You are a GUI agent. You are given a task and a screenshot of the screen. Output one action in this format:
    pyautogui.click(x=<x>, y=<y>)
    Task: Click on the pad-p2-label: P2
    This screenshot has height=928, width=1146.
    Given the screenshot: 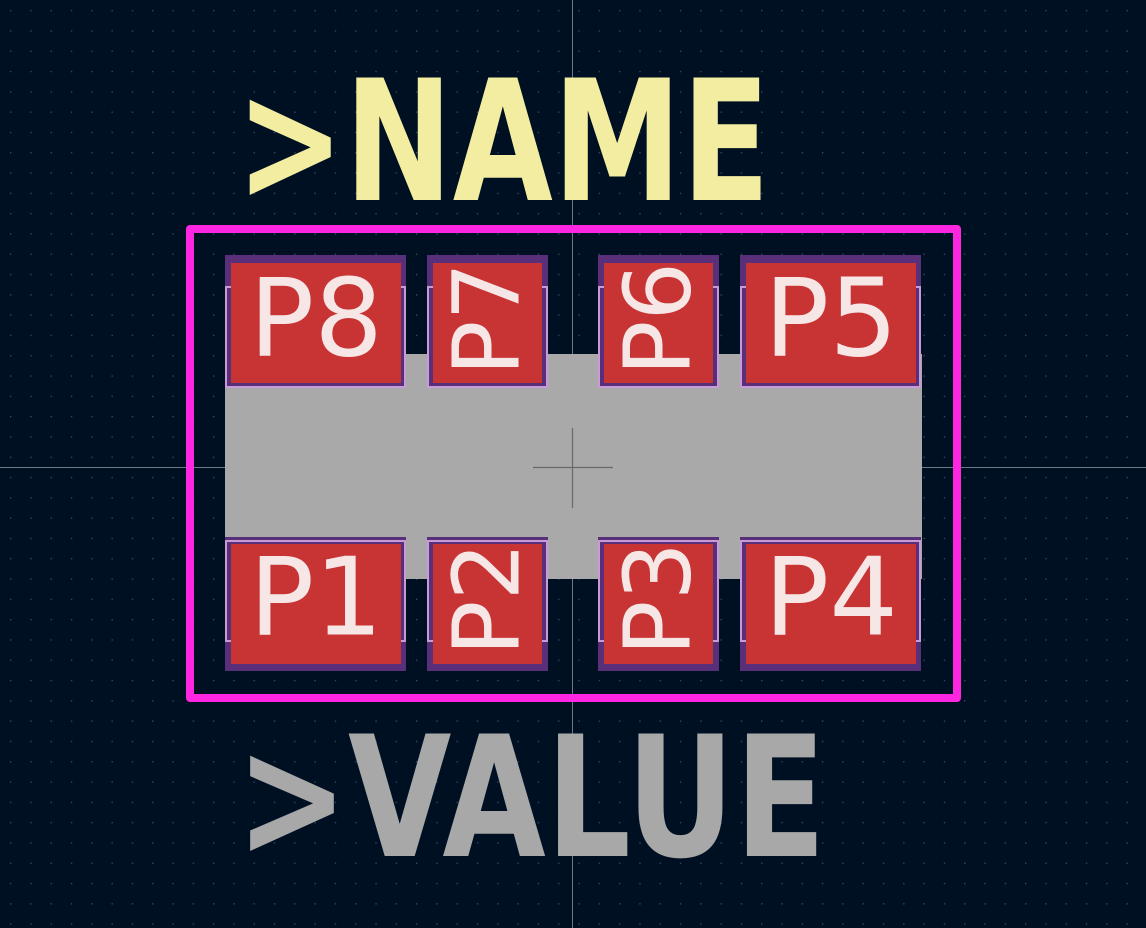 What is the action you would take?
    pyautogui.click(x=487, y=599)
    